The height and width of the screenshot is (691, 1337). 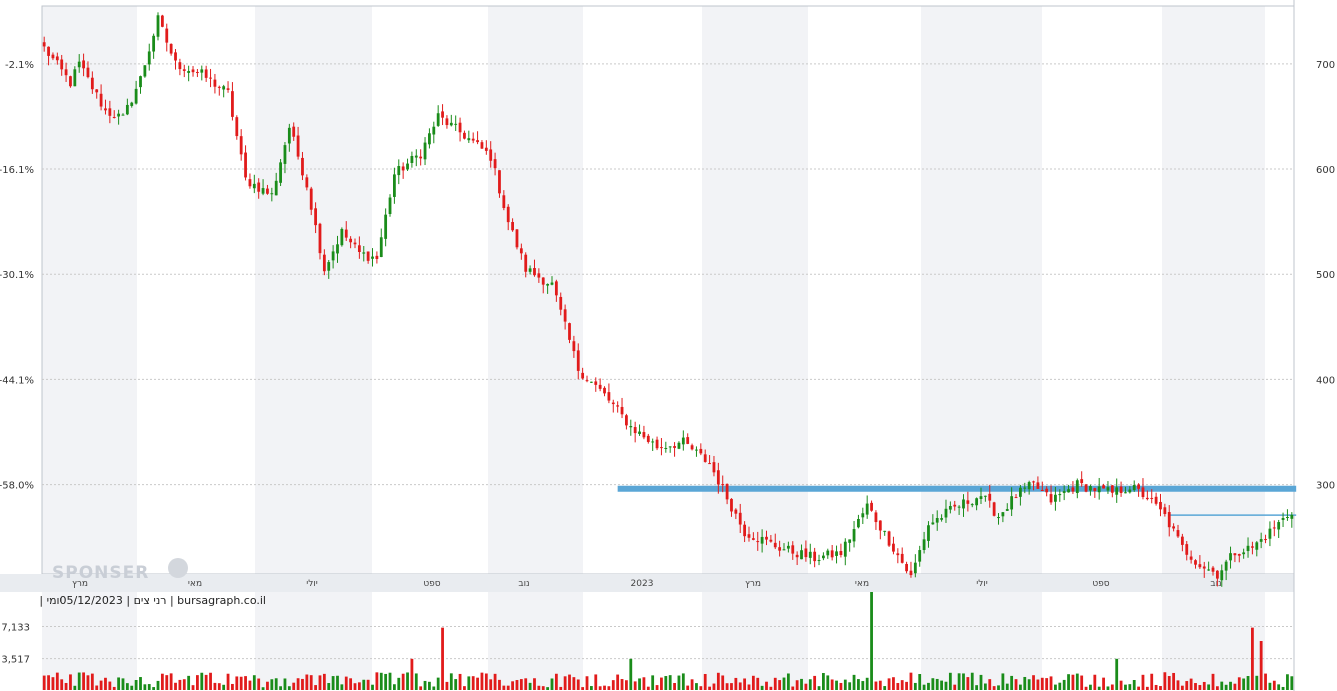 What do you see at coordinates (1279, 641) in the screenshot?
I see `volume-background-band` at bounding box center [1279, 641].